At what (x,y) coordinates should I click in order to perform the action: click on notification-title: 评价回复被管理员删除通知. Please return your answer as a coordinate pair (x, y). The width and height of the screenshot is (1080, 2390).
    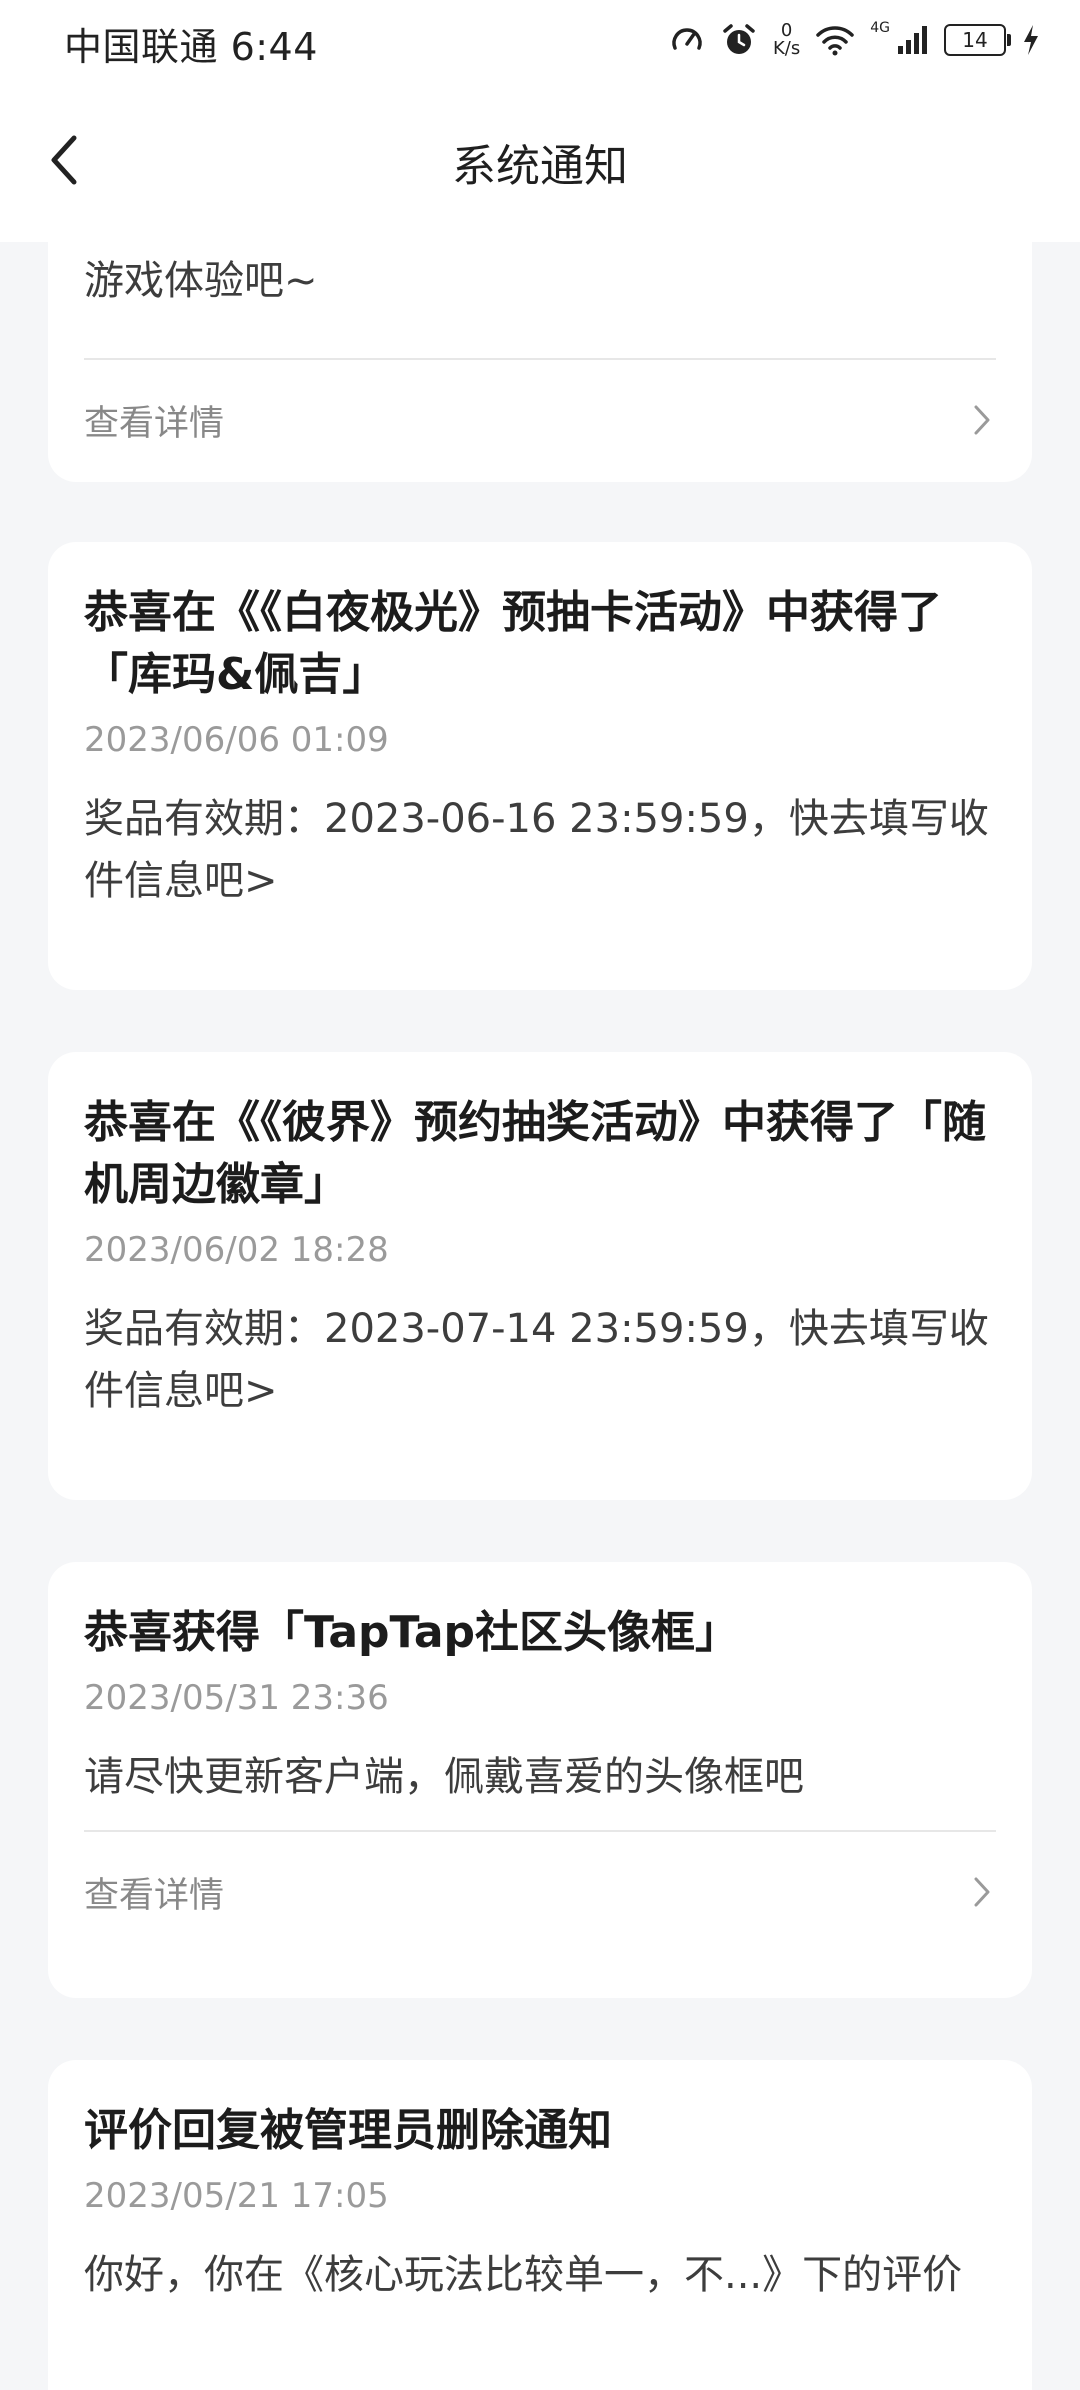
    Looking at the image, I should click on (348, 2130).